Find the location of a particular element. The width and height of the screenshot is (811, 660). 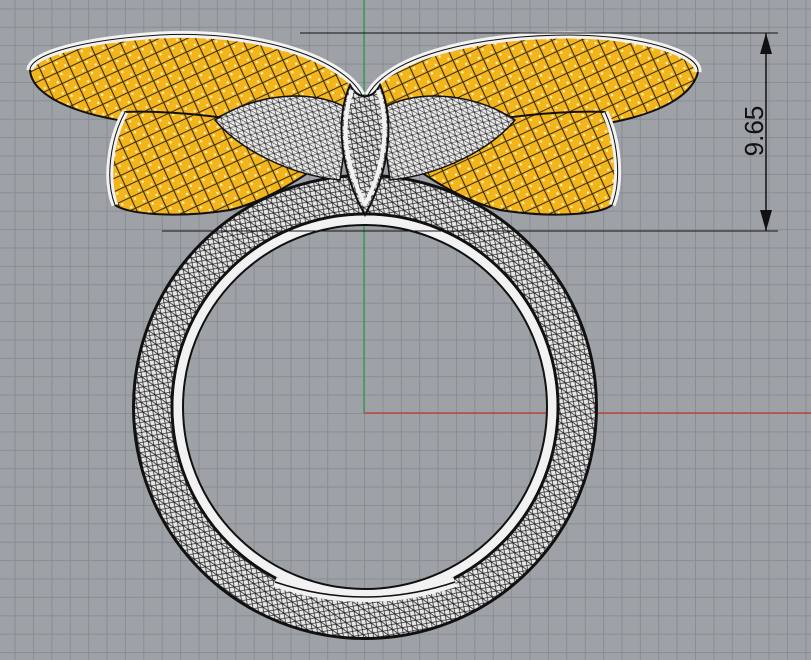

dimension-arrow-bottom is located at coordinates (766, 220).